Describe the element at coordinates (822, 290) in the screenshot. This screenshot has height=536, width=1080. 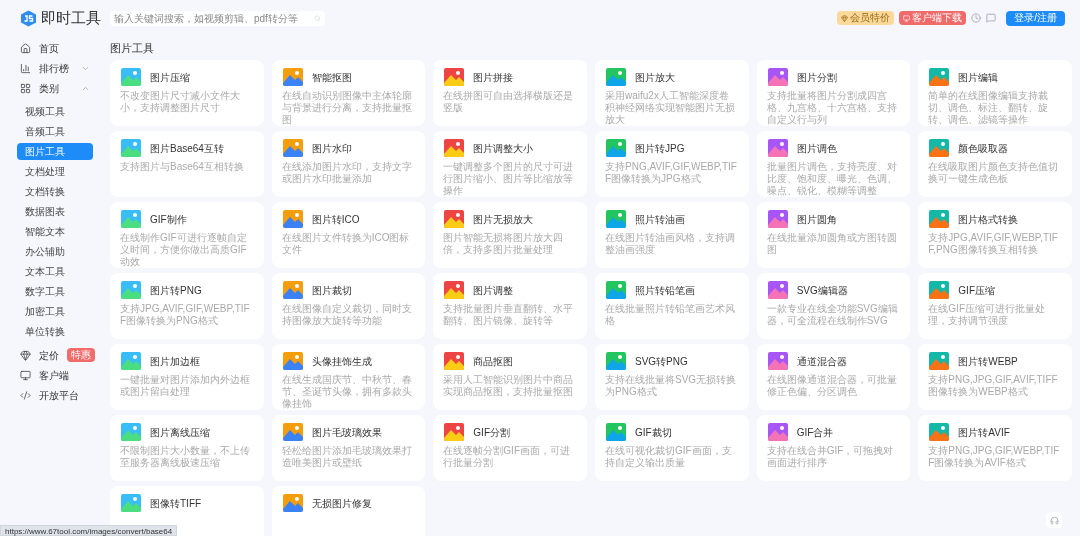
I see `tool-title: SVG编辑器` at that location.